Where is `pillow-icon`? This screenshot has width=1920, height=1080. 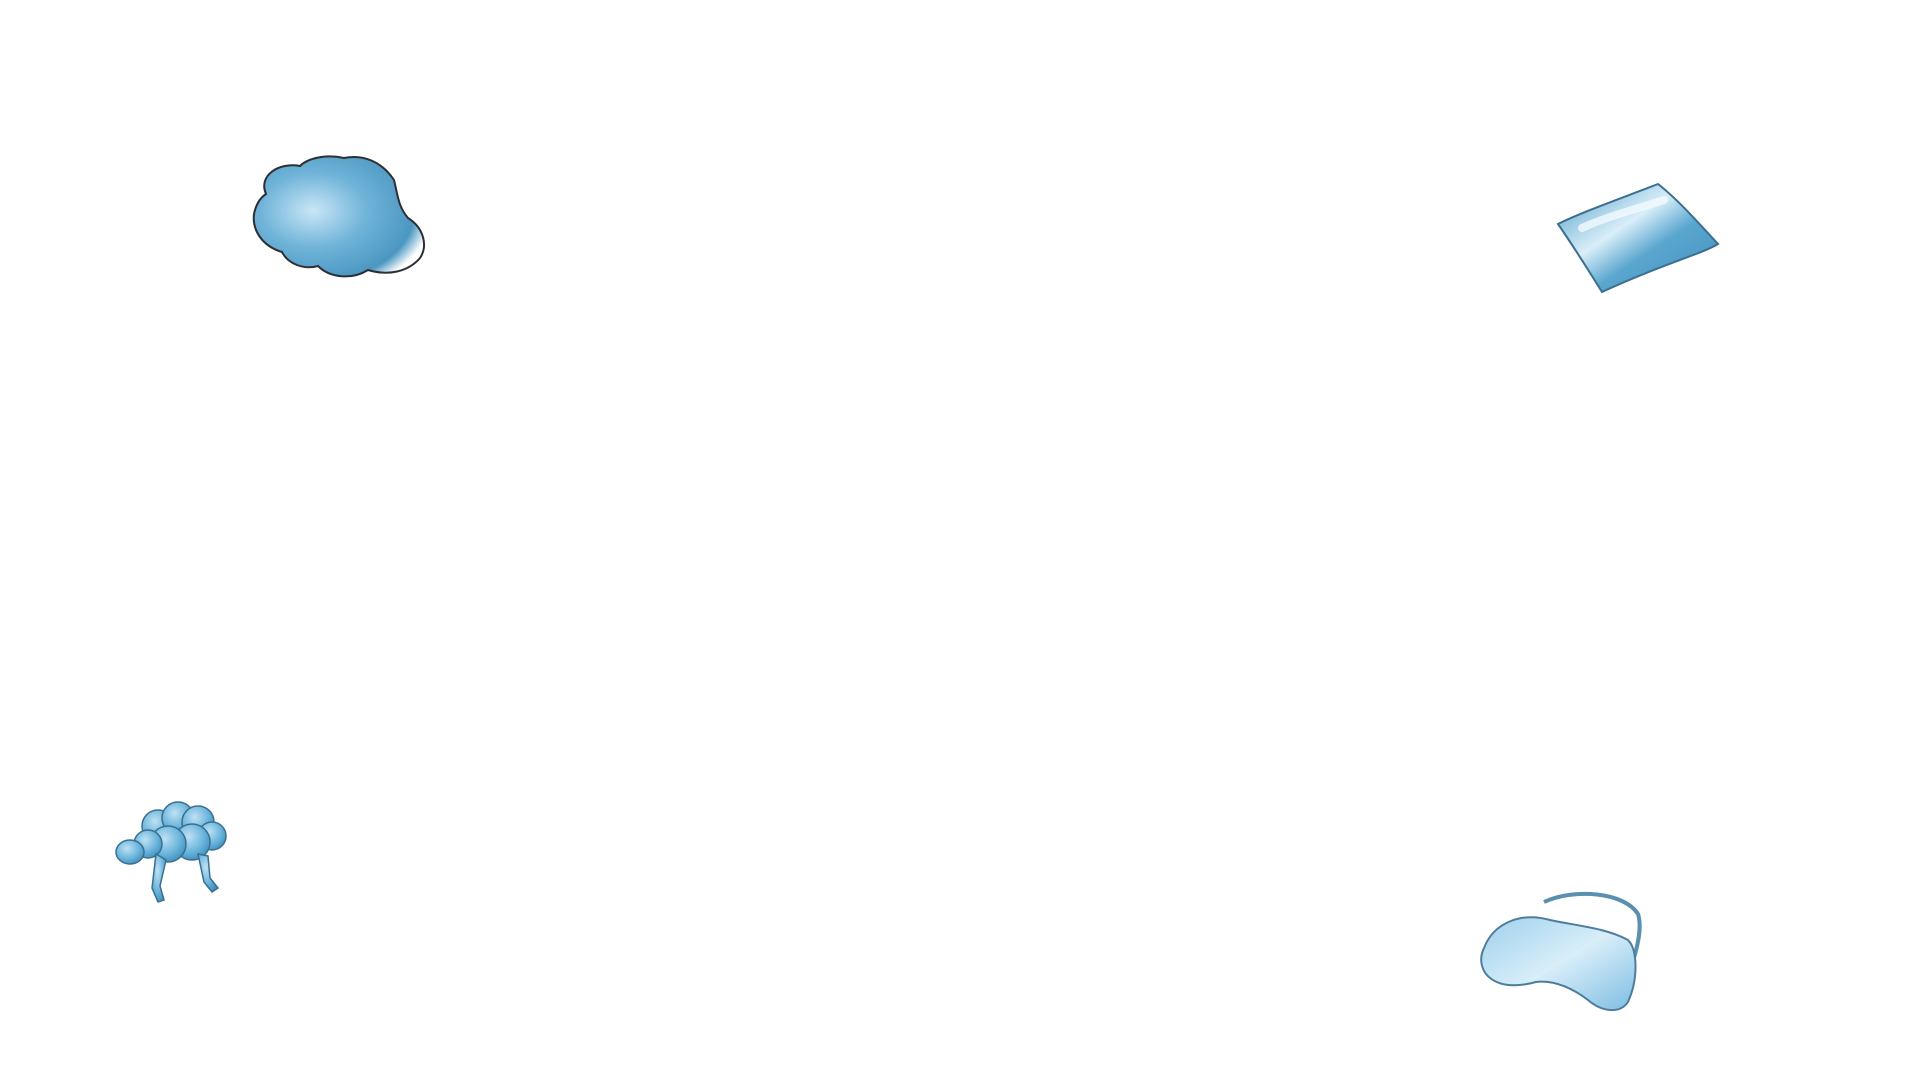 pillow-icon is located at coordinates (1638, 238).